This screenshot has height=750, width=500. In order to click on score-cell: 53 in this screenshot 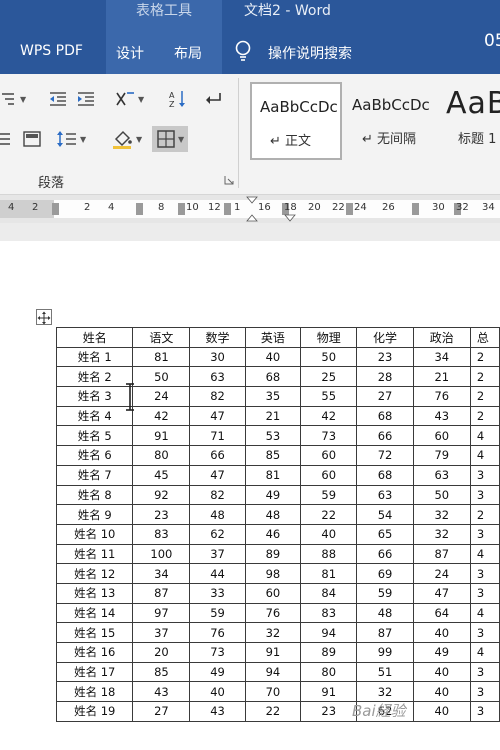, I will do `click(273, 436)`.